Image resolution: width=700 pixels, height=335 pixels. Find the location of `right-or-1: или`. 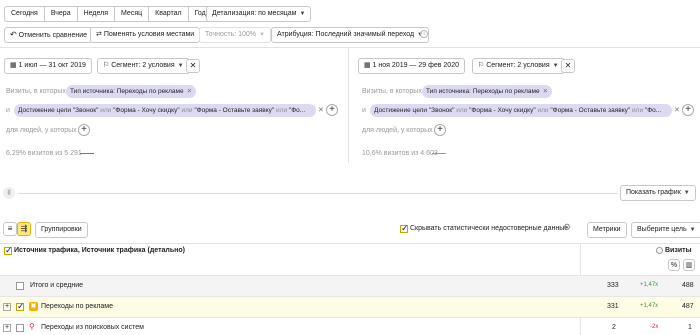

right-or-1: или is located at coordinates (462, 110).